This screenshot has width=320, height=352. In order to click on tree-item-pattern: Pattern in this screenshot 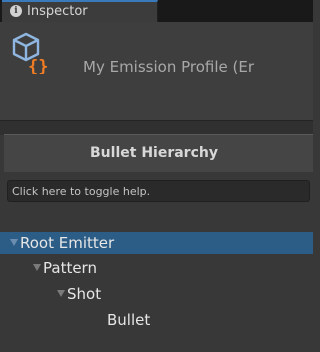, I will do `click(156, 268)`.